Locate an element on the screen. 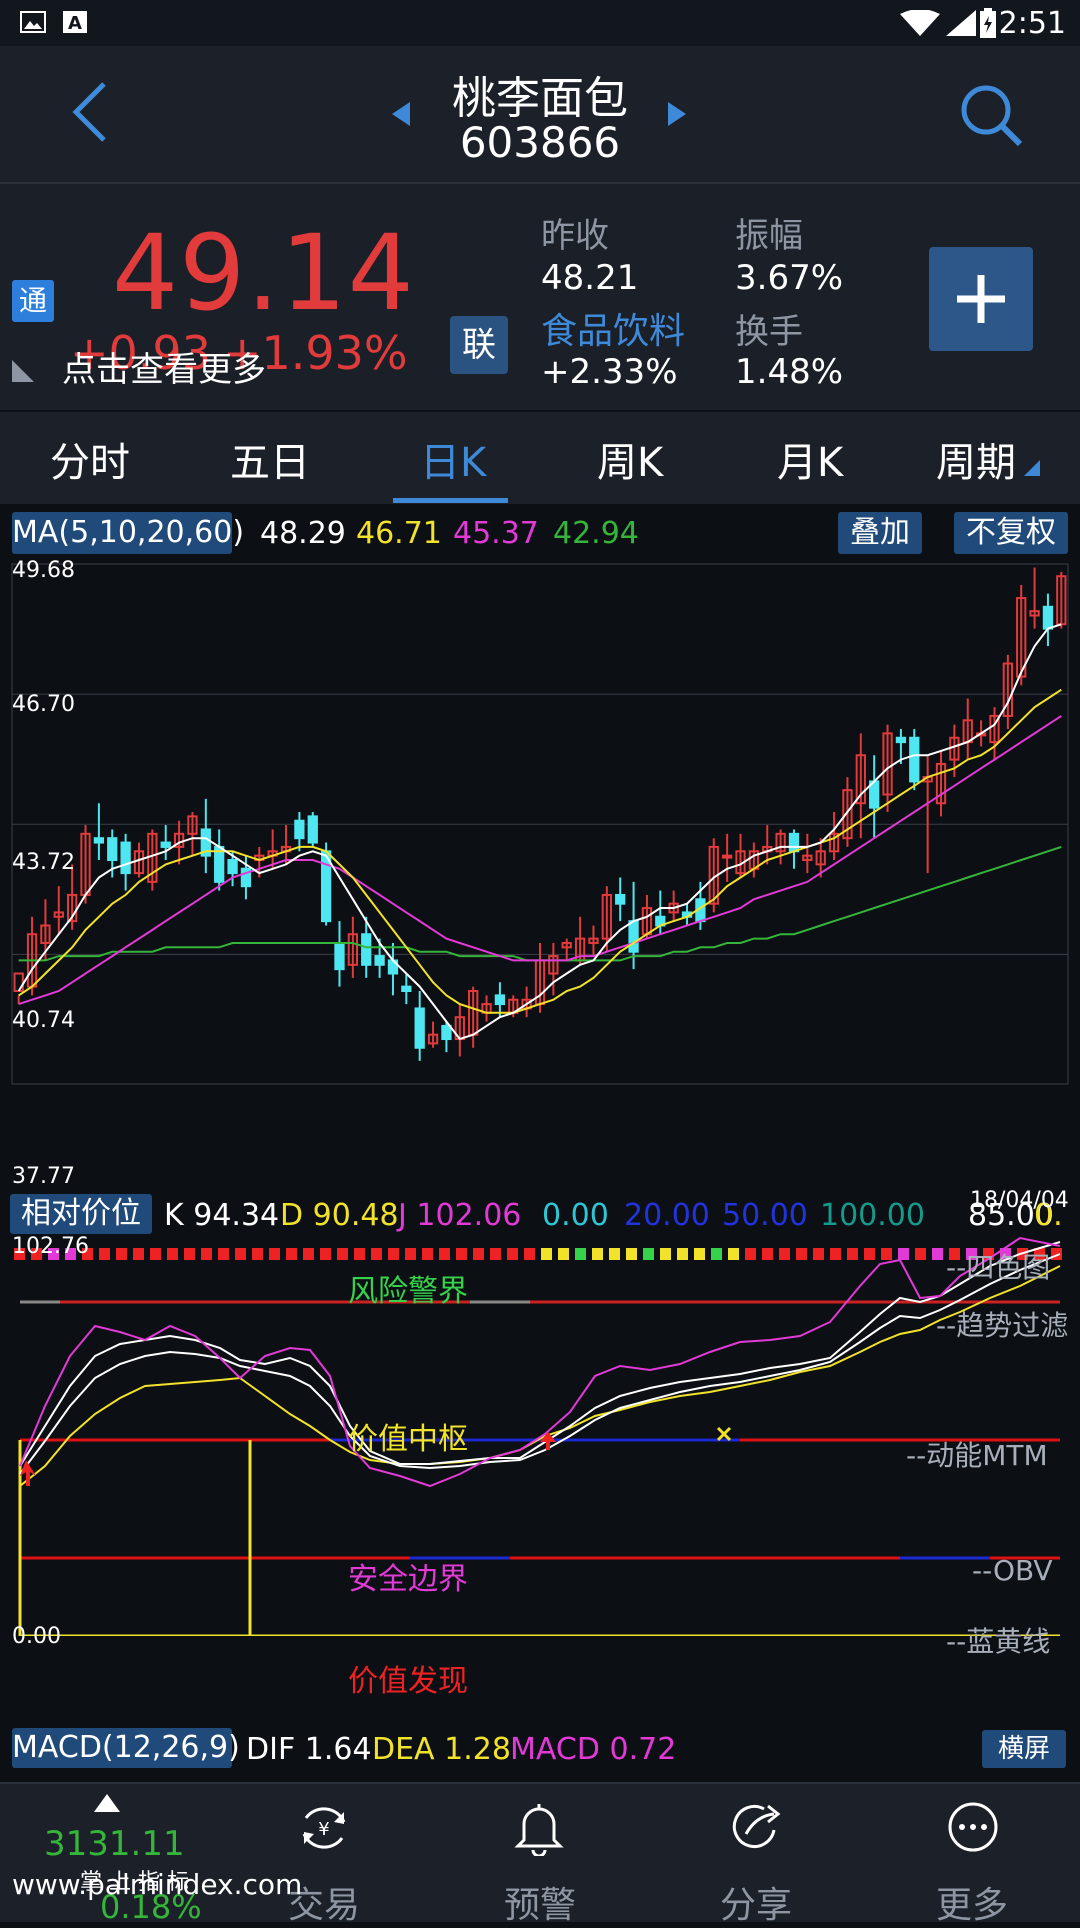 The image size is (1080, 1928). zone-safe: 安全边界 is located at coordinates (408, 1579).